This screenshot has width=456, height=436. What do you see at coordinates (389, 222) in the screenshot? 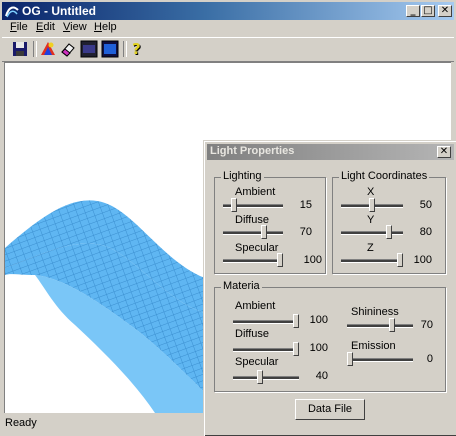
I see `light-coordinates-group: Light Coordinates X 50 Y 80 Z 100` at bounding box center [389, 222].